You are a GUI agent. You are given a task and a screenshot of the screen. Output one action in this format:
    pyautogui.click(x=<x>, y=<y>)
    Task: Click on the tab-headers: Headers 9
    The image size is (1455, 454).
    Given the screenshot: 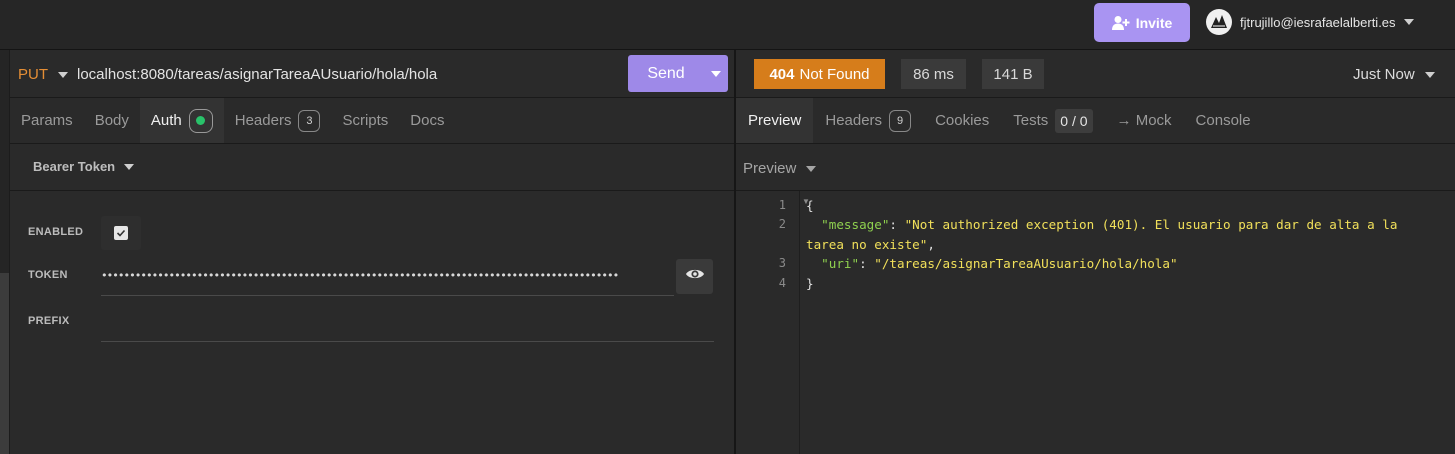 What is the action you would take?
    pyautogui.click(x=868, y=120)
    